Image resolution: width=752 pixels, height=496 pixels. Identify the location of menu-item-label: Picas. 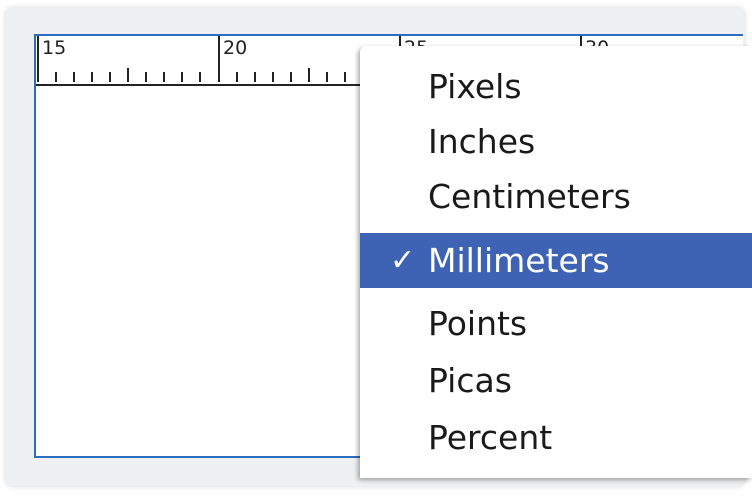
(470, 380).